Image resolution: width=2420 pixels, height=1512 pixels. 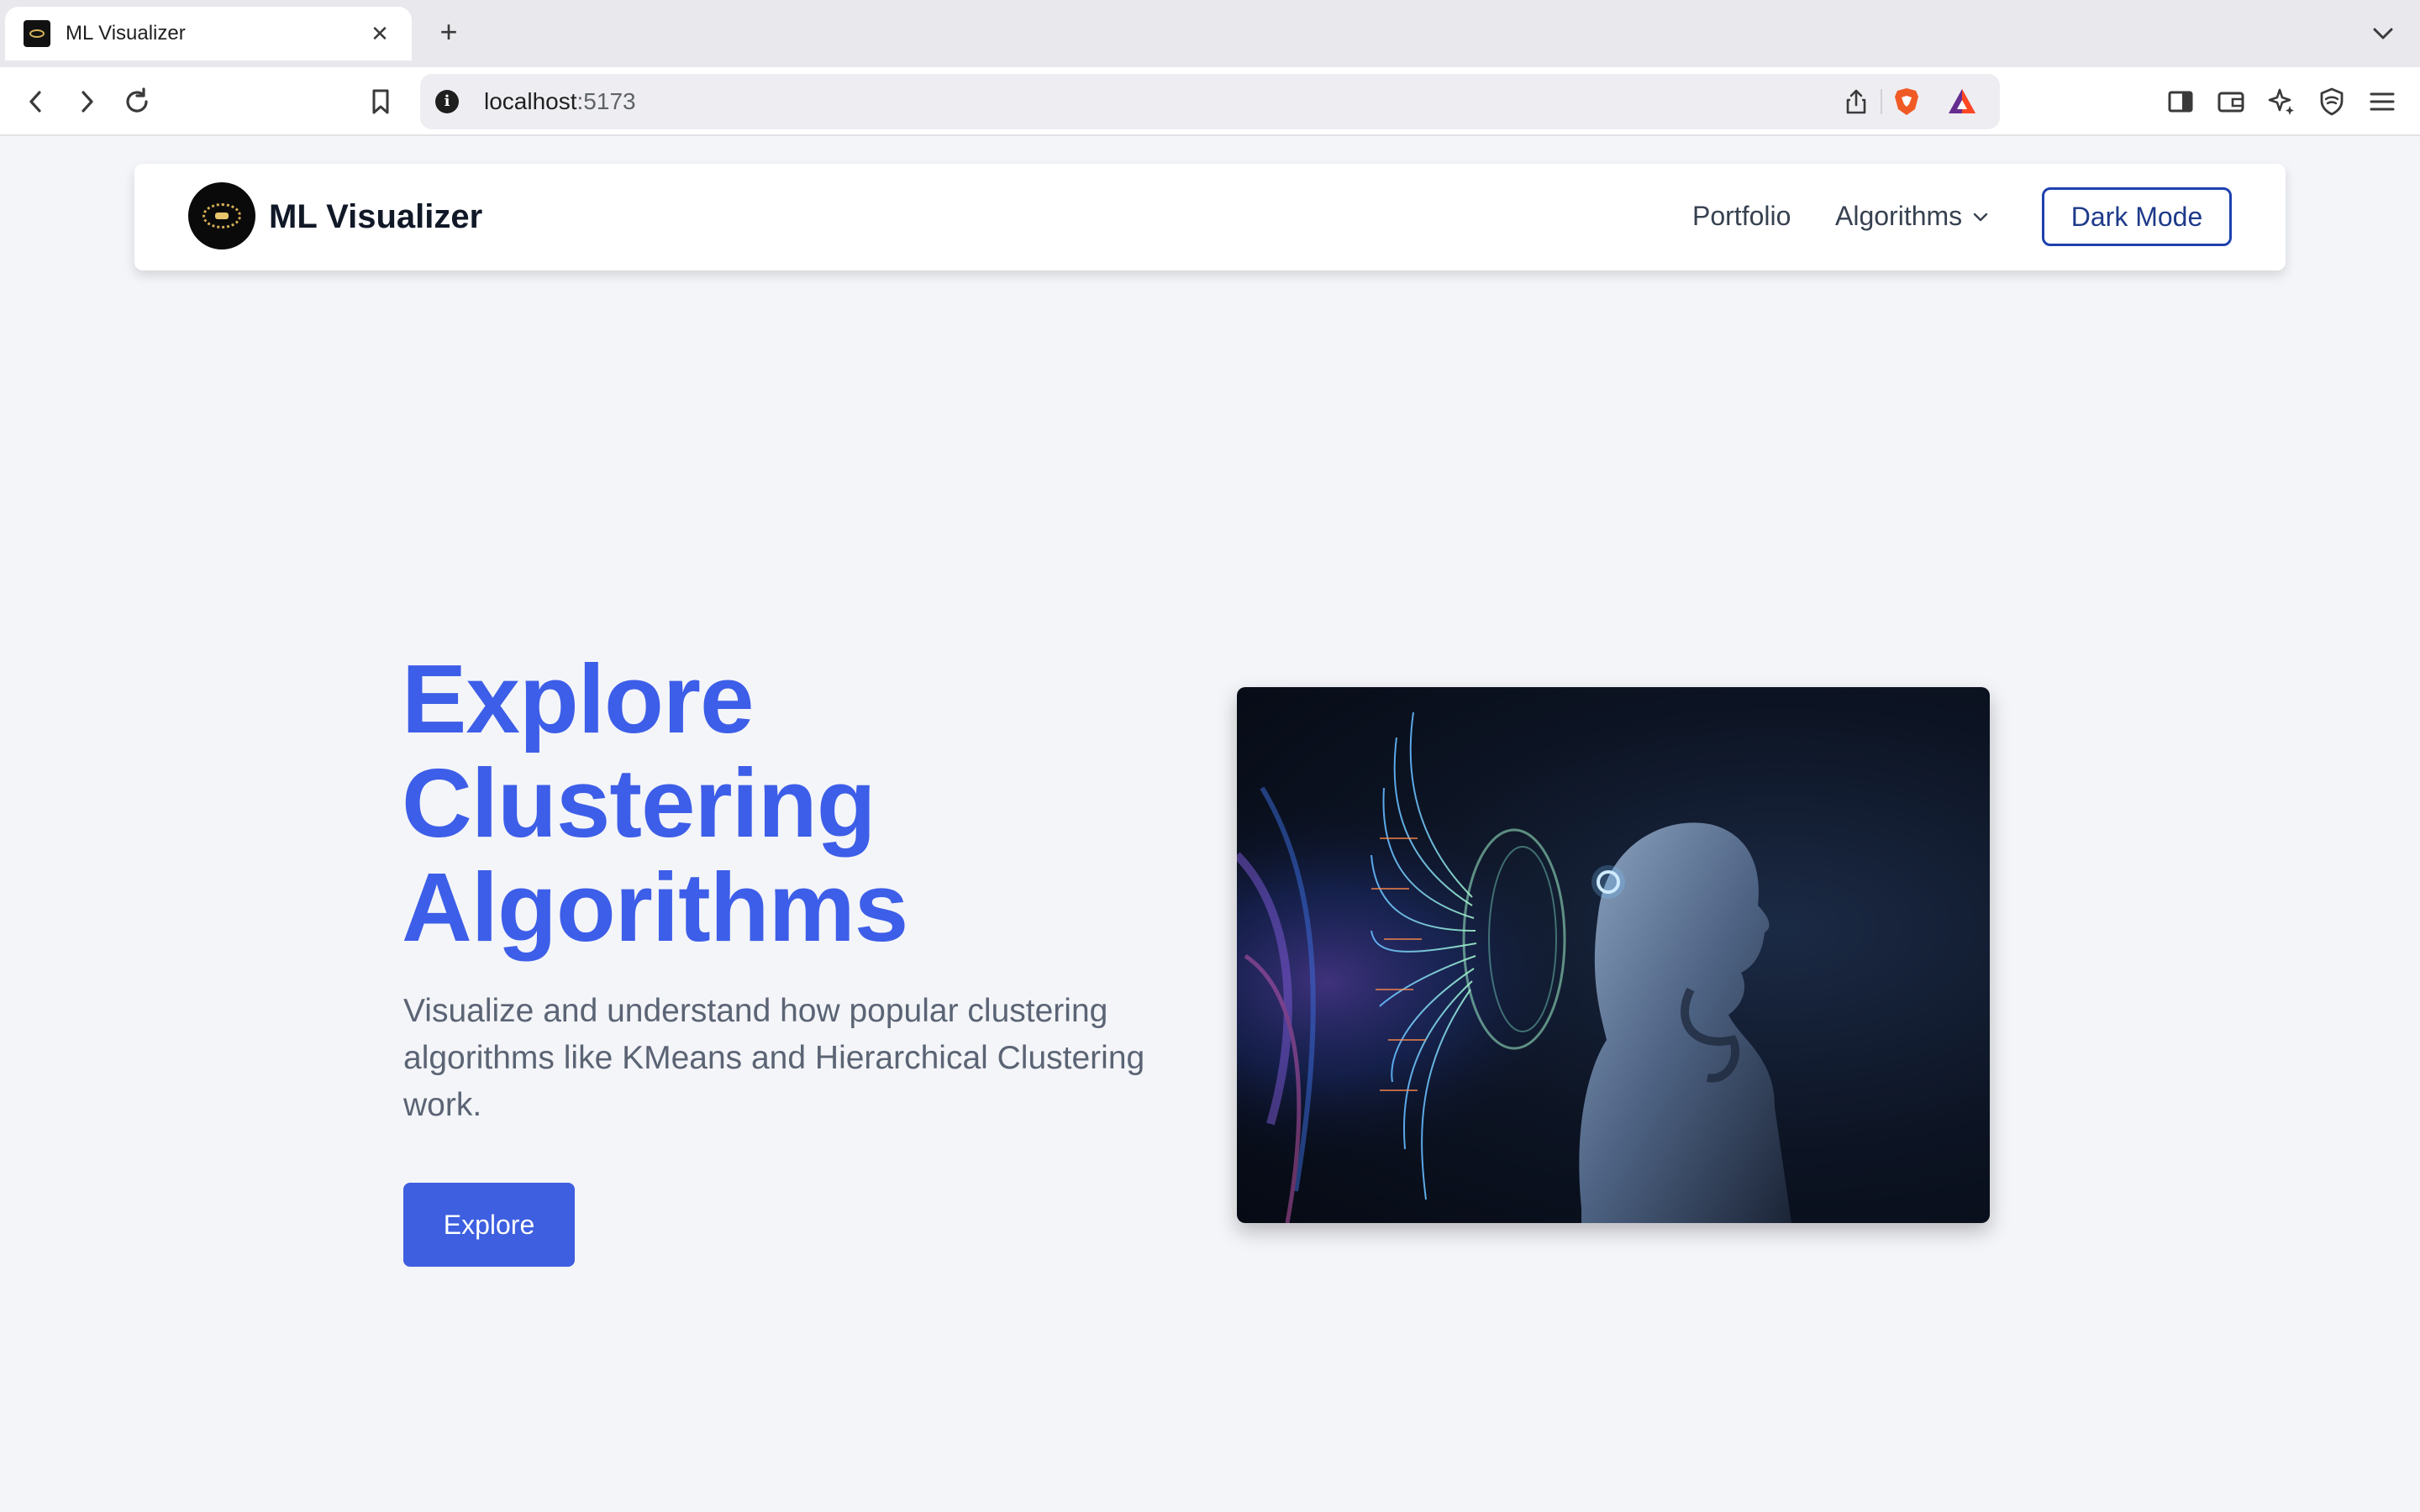 I want to click on tab-title: ML Visualizer, so click(x=126, y=33).